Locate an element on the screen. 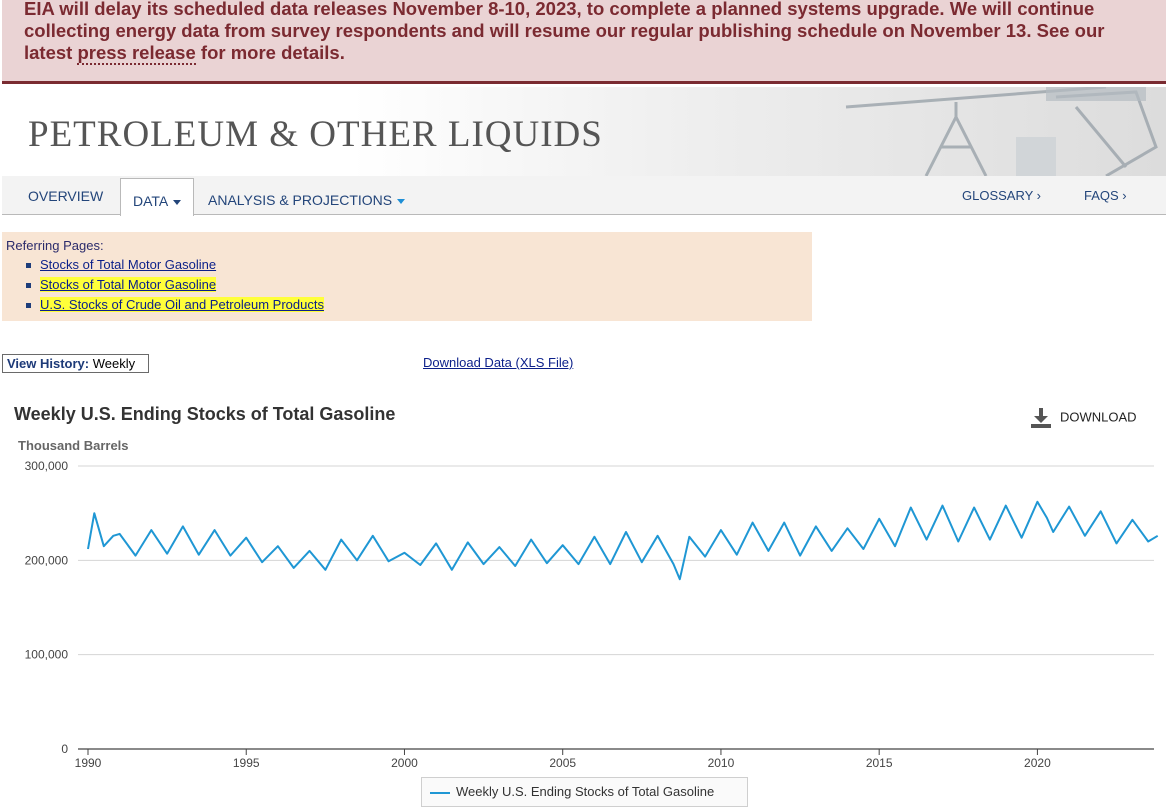 This screenshot has width=1167, height=807. y-axis-unit: Thousand Barrels is located at coordinates (73, 445).